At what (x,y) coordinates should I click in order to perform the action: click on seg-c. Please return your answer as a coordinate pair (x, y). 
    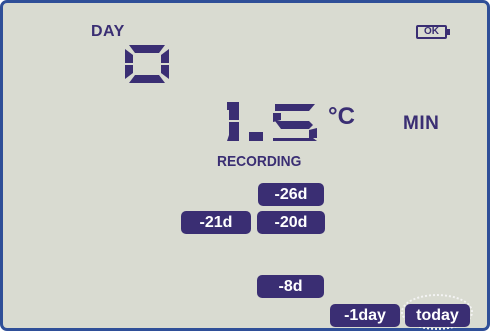
    Looking at the image, I should click on (165, 72).